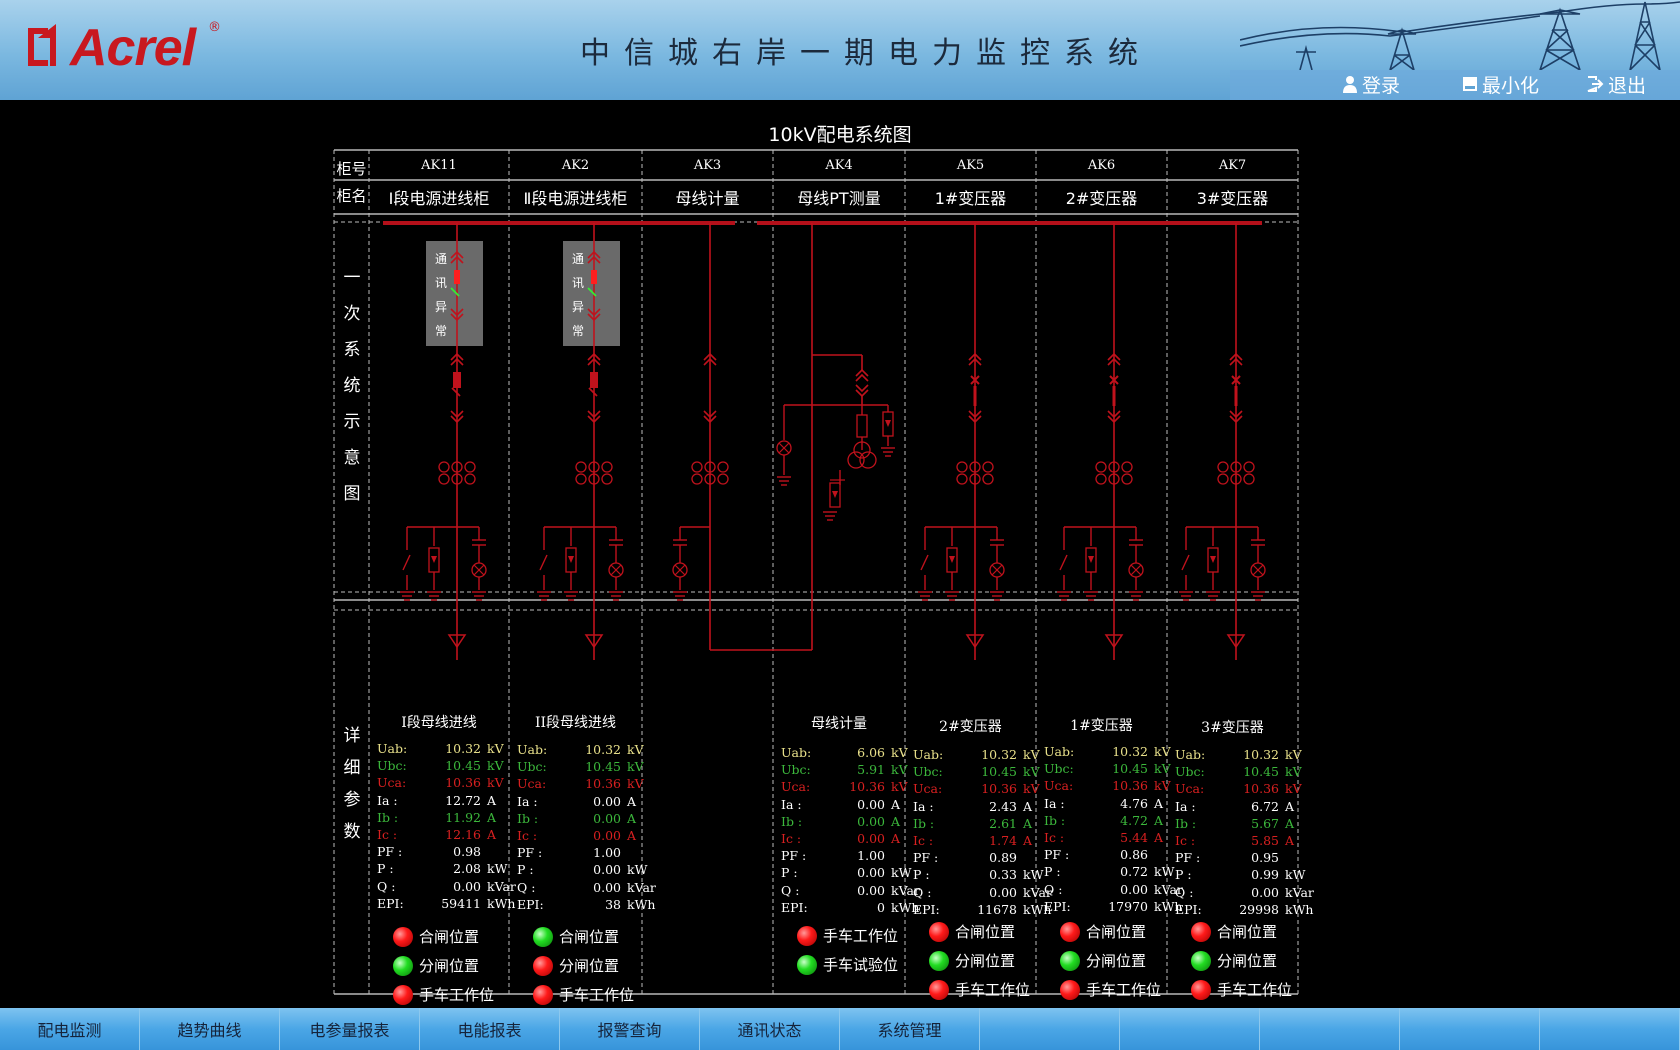 The height and width of the screenshot is (1050, 1680). I want to click on measurement-value: 5.44, so click(1134, 837).